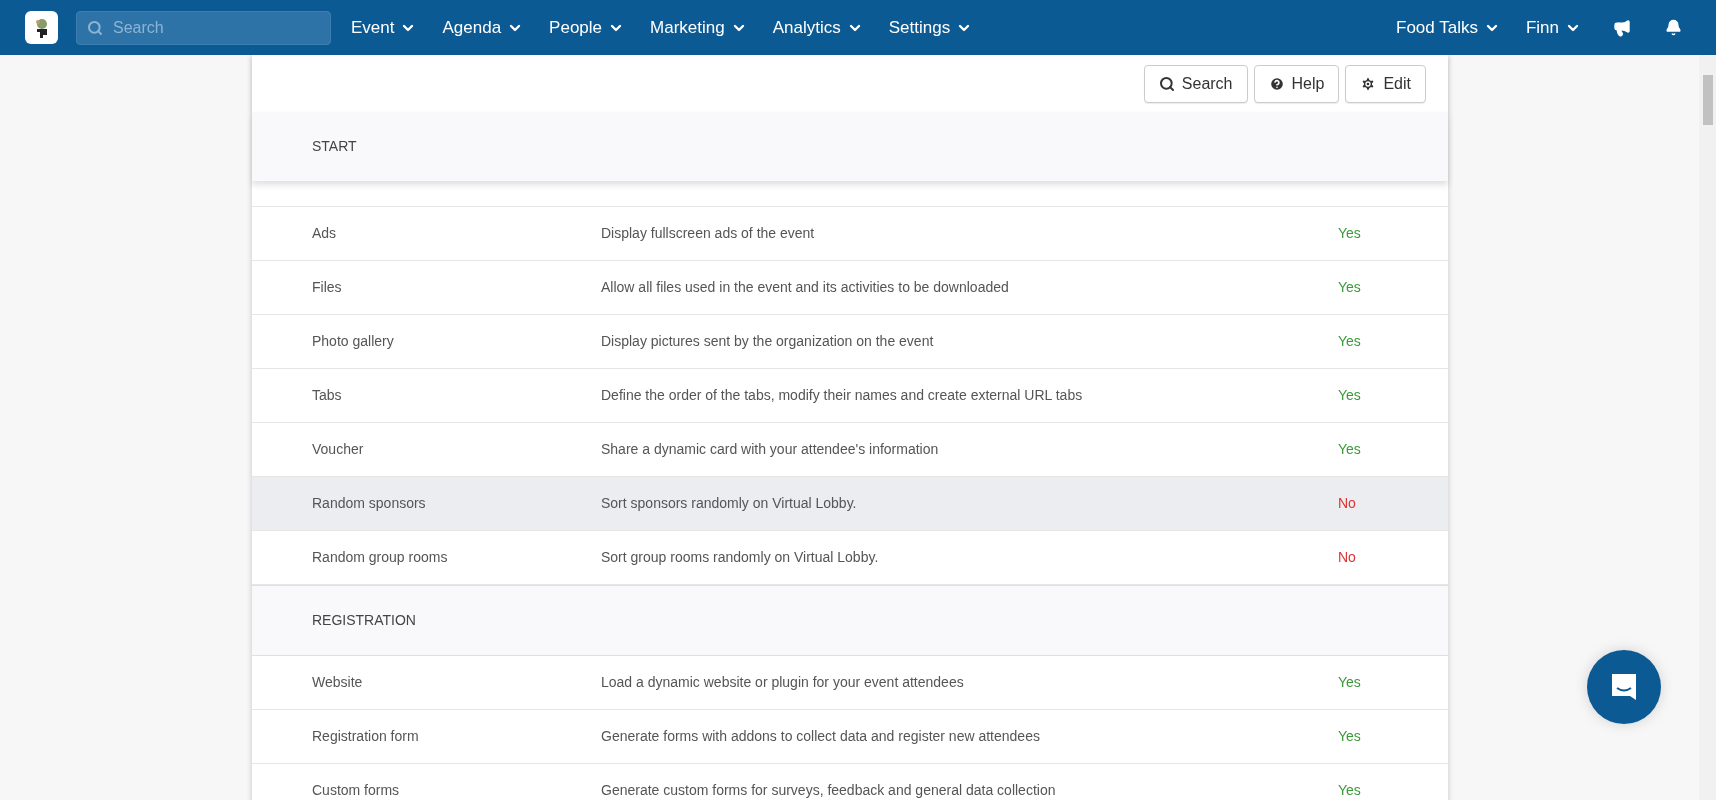 The image size is (1716, 800). I want to click on nav-menu: Analytics, so click(817, 27).